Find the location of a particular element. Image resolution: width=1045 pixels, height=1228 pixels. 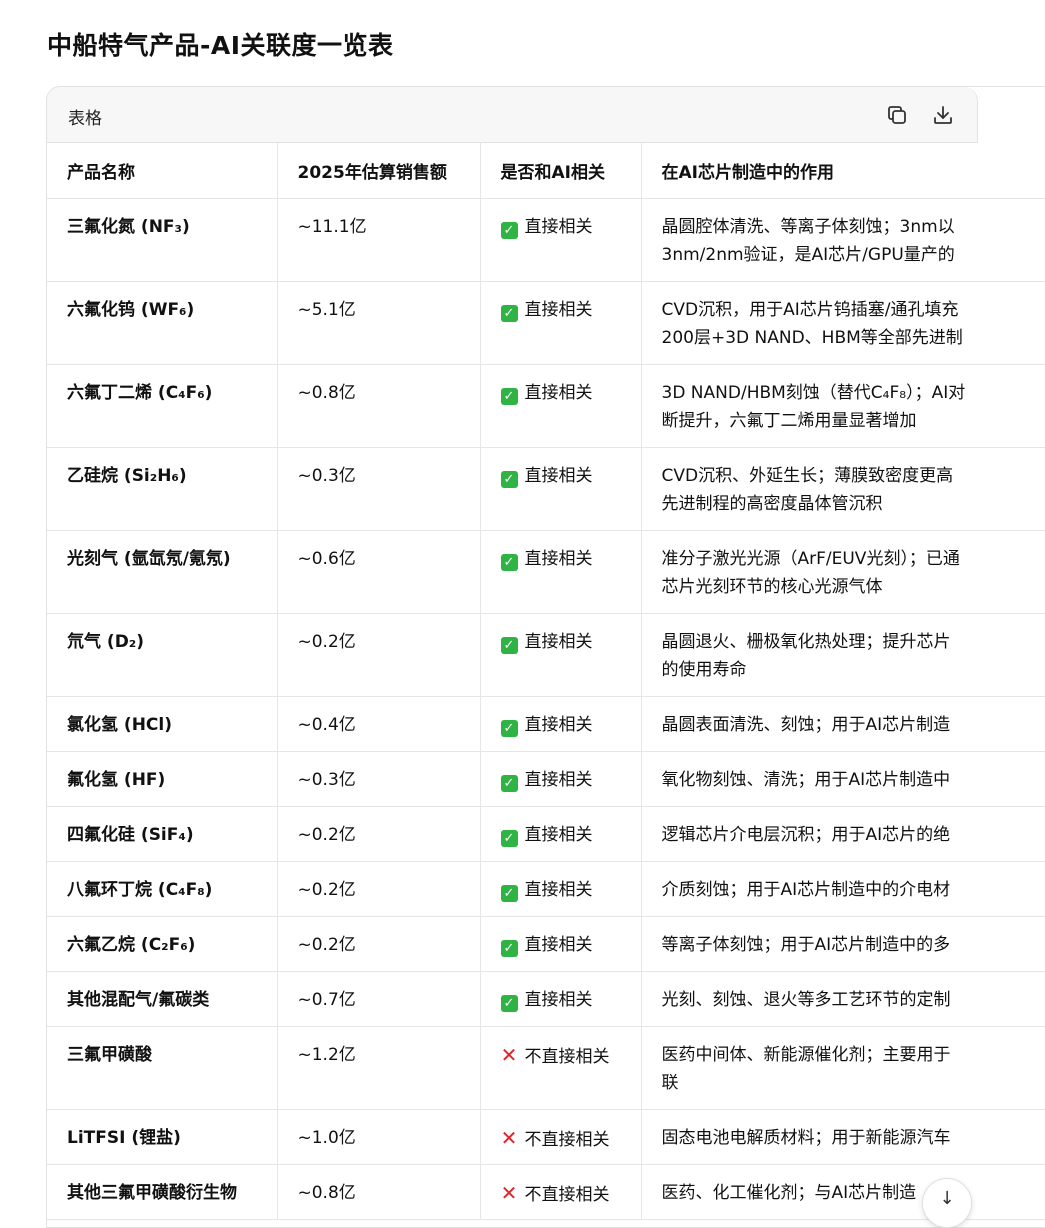

role-cell: 晶圆退火、栅极氧化热处理；提升芯片的使用寿命 is located at coordinates (843, 655).